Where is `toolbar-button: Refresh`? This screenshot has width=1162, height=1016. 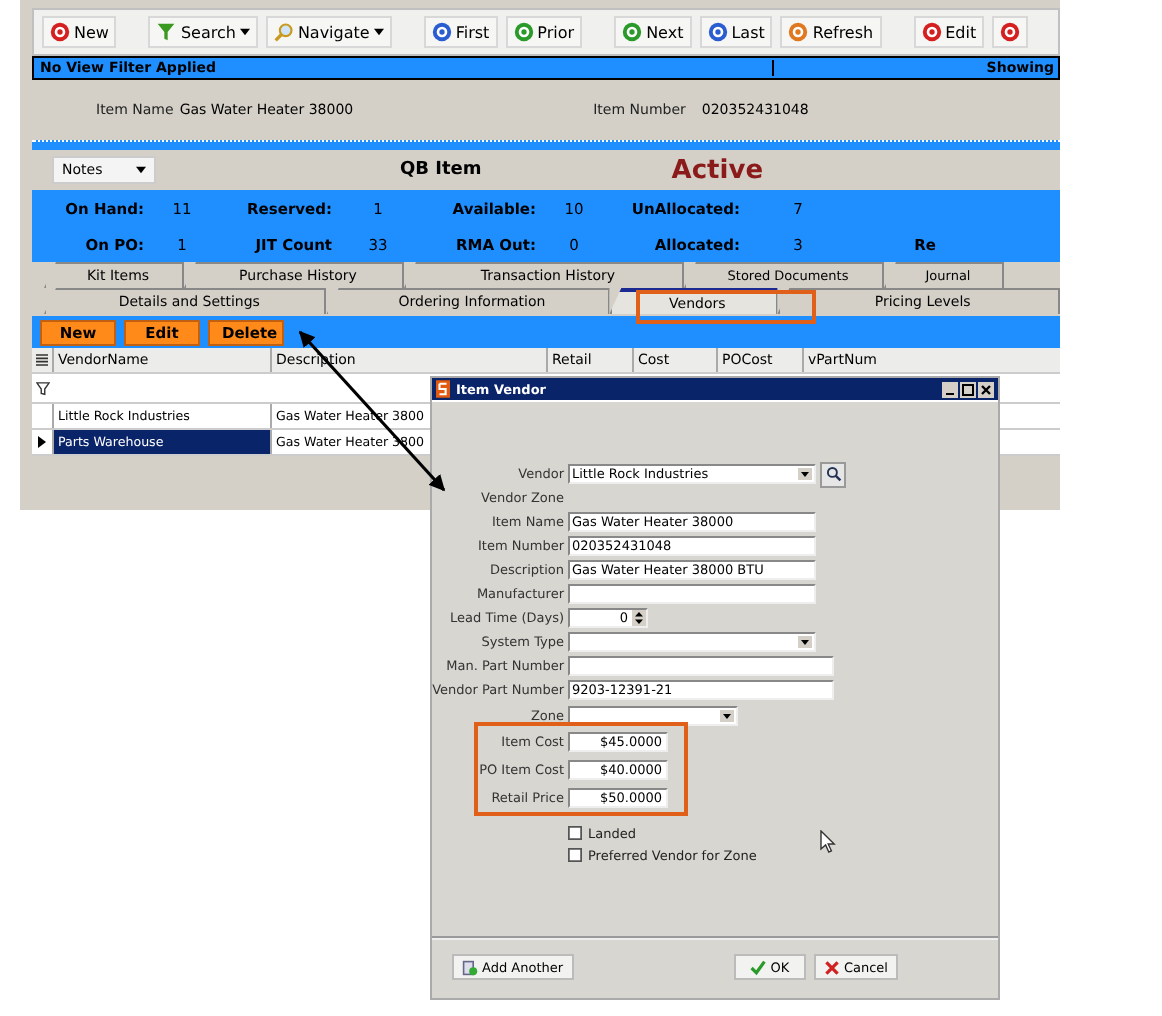 toolbar-button: Refresh is located at coordinates (831, 32).